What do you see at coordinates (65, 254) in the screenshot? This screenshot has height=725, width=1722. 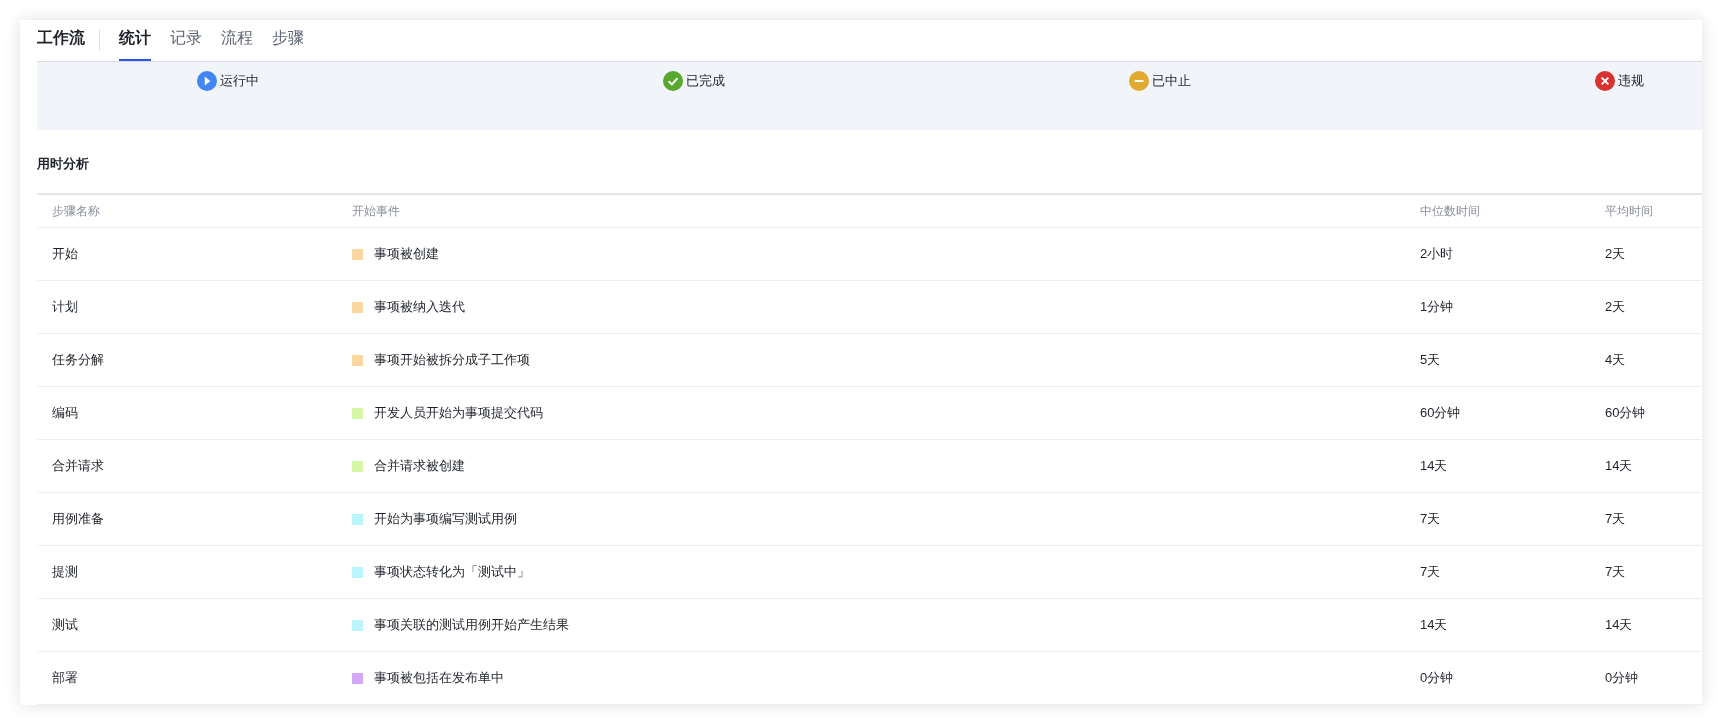 I see `table-cell-text: 开始` at bounding box center [65, 254].